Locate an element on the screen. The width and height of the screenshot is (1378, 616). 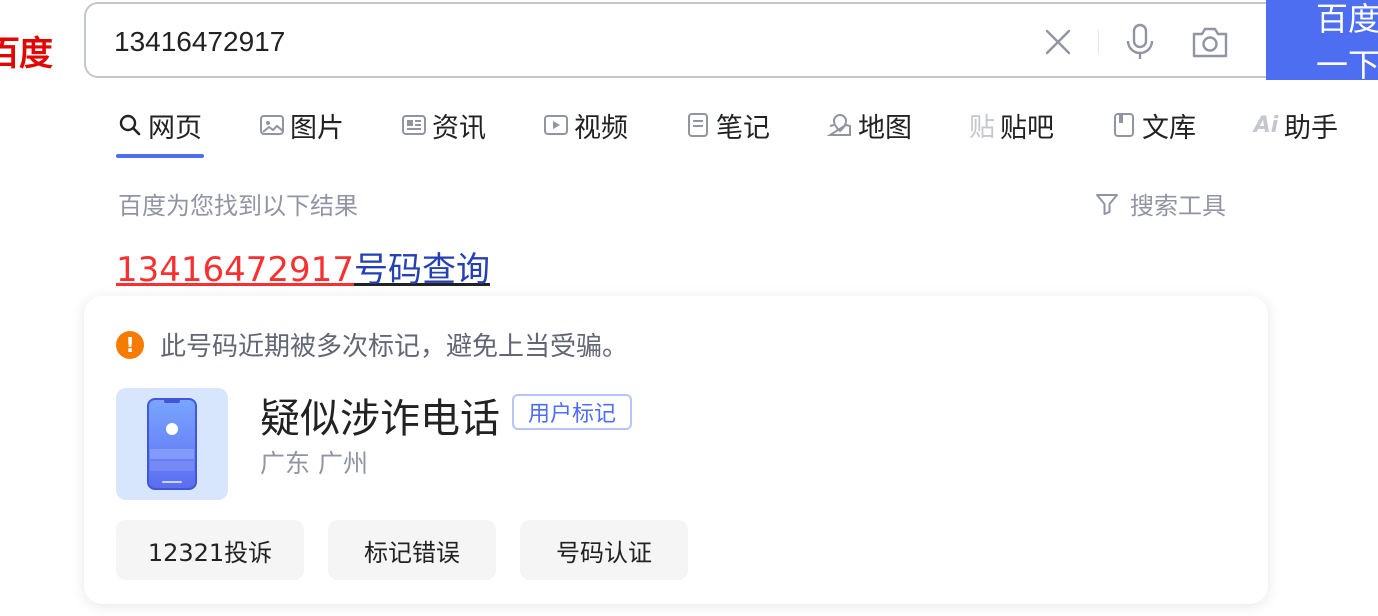
tab-map: 地图 is located at coordinates (869, 125).